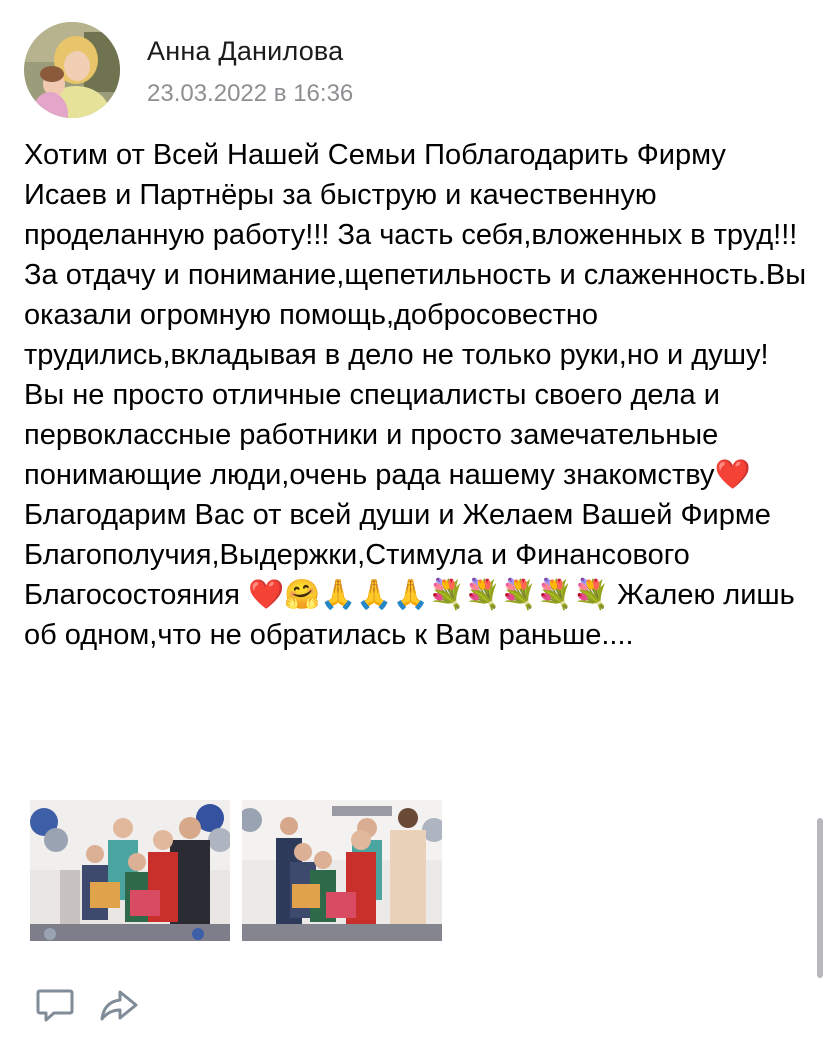  Describe the element at coordinates (245, 51) in the screenshot. I see `author-name: Анна Данилова` at that location.